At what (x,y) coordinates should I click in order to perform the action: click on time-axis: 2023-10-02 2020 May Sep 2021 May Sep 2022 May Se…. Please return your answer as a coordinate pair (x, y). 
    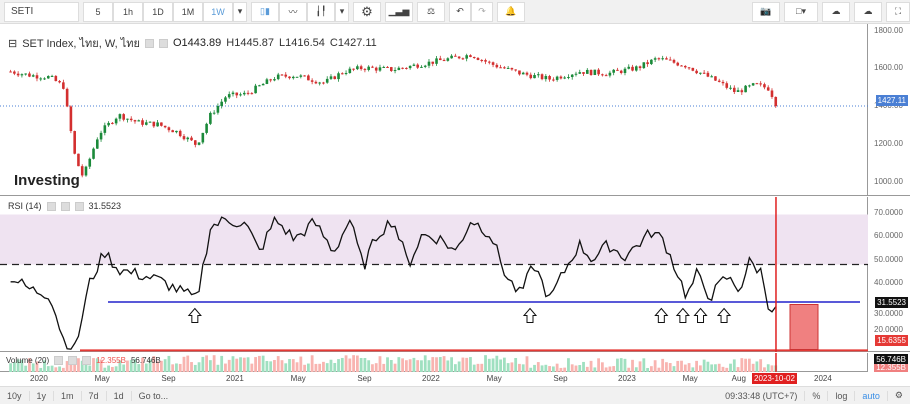
    Looking at the image, I should click on (455, 379).